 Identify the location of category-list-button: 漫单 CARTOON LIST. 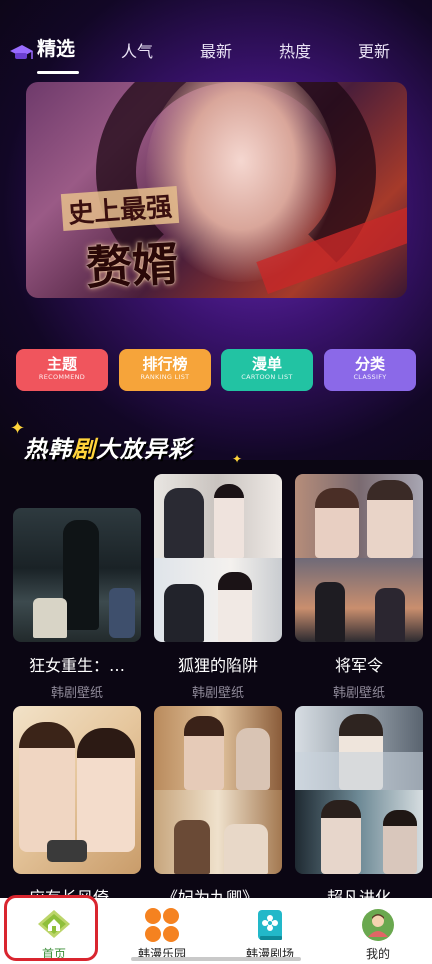
(267, 370).